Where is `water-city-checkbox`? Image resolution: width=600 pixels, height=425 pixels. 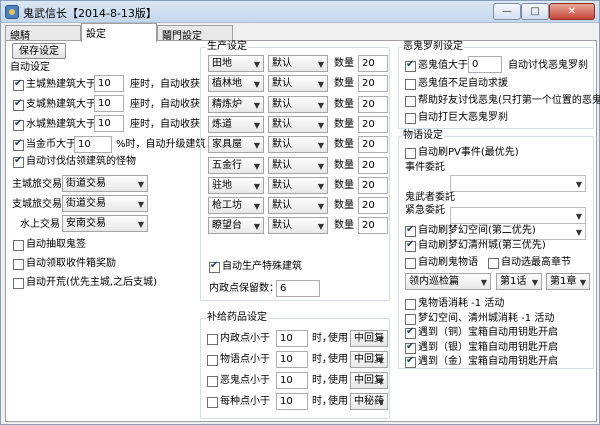 water-city-checkbox is located at coordinates (18, 124).